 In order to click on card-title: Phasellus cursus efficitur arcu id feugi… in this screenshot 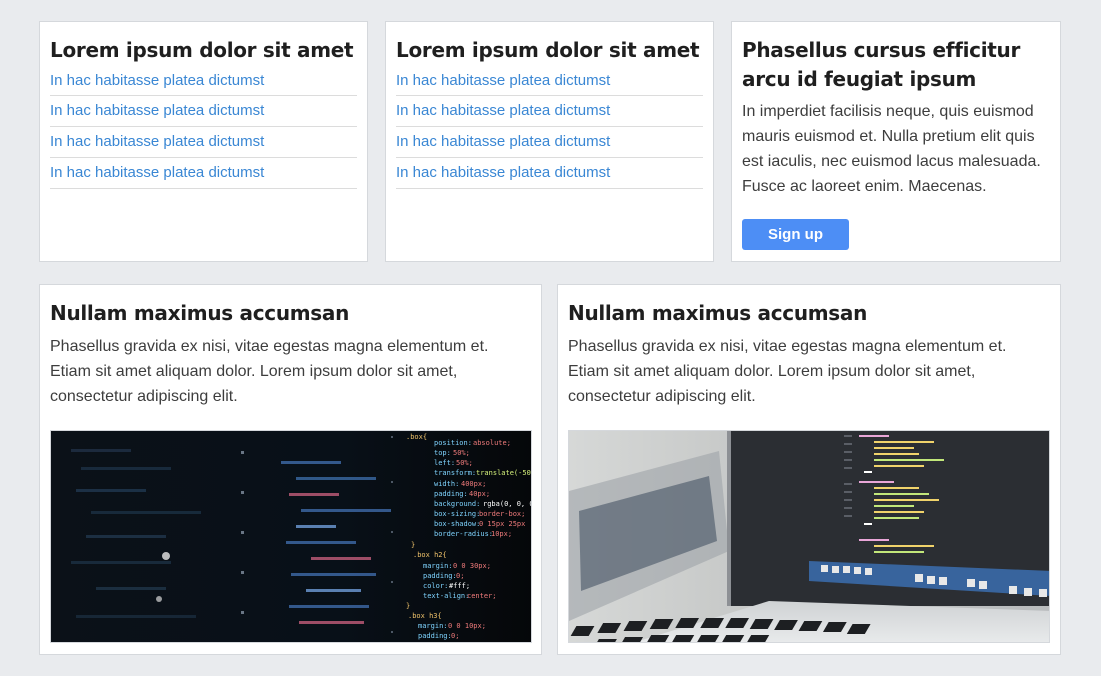, I will do `click(881, 64)`.